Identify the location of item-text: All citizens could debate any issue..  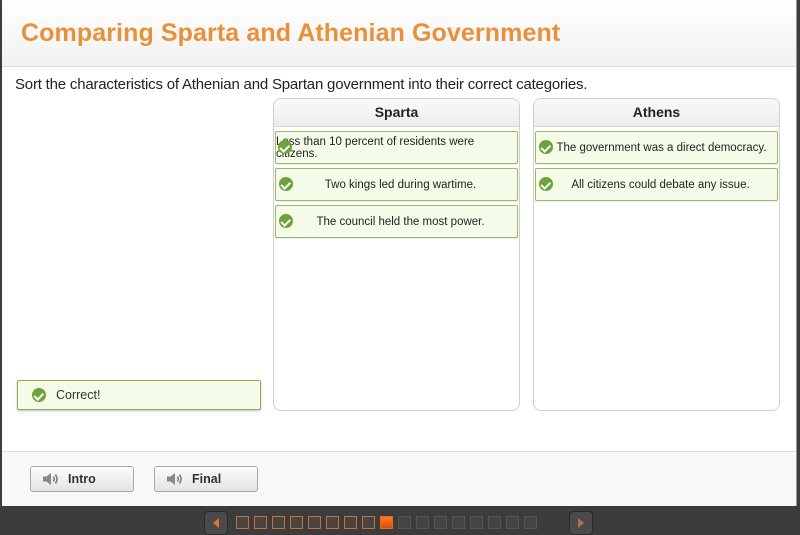
(660, 184).